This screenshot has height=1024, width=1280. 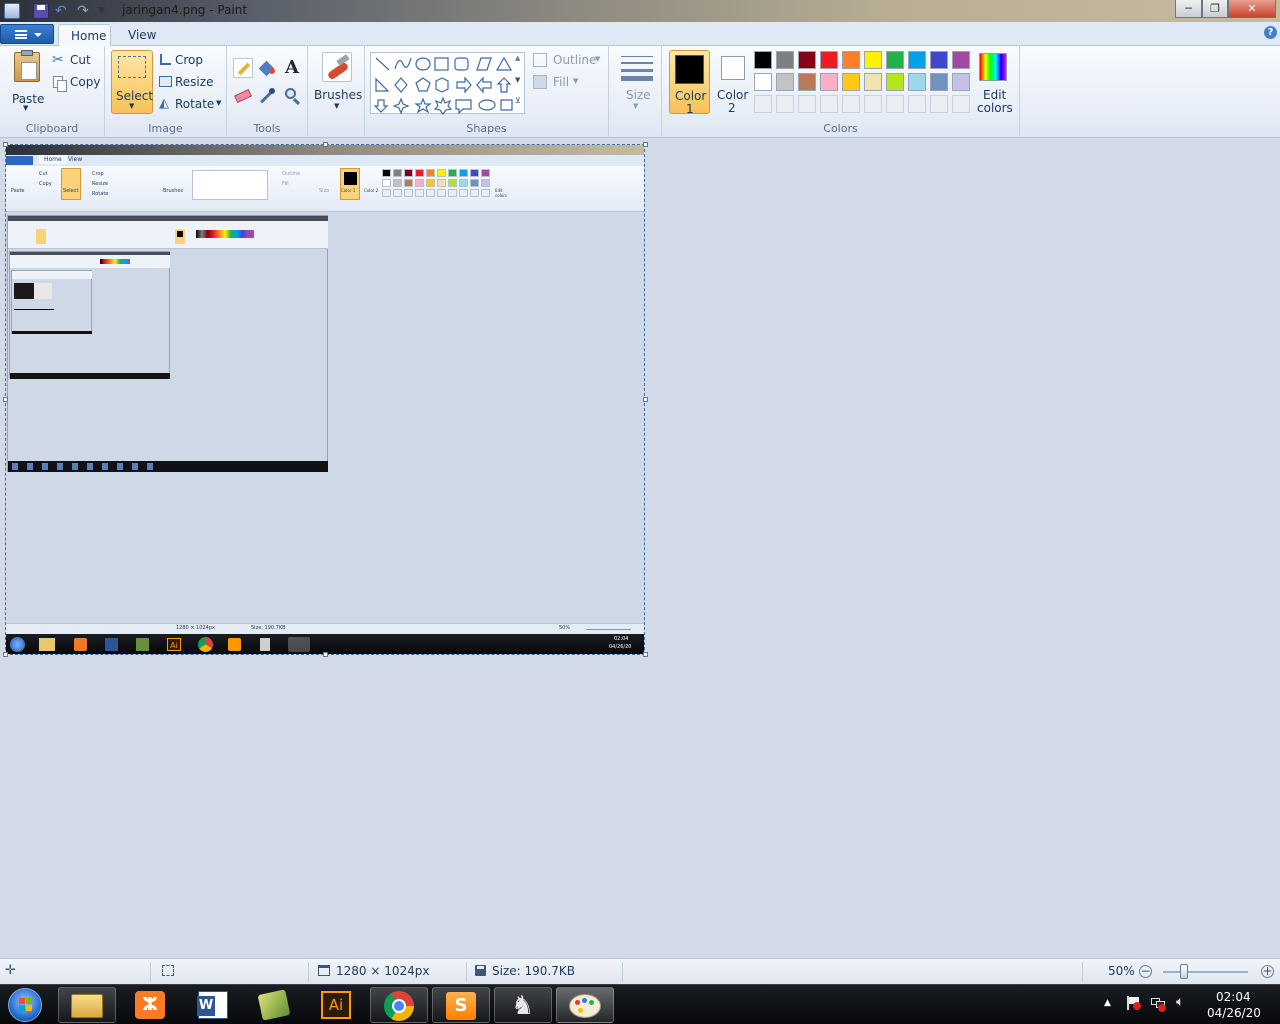 I want to click on resize-handle-tl, so click(x=5, y=144).